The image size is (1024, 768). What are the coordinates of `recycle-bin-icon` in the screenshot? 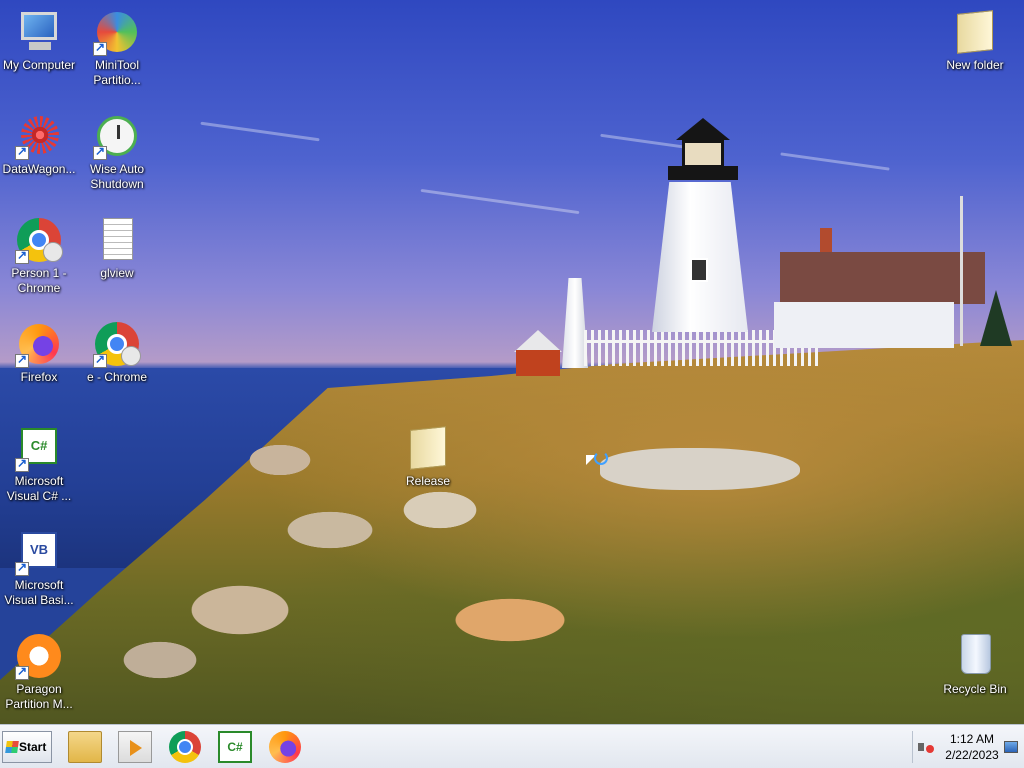 It's located at (975, 656).